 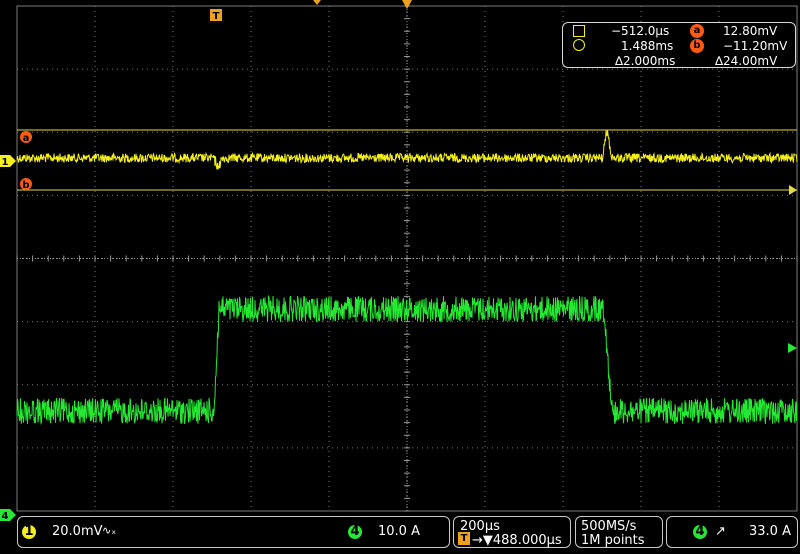 I want to click on timebase-panel: 200µs T →▼488.000µs, so click(x=512, y=532).